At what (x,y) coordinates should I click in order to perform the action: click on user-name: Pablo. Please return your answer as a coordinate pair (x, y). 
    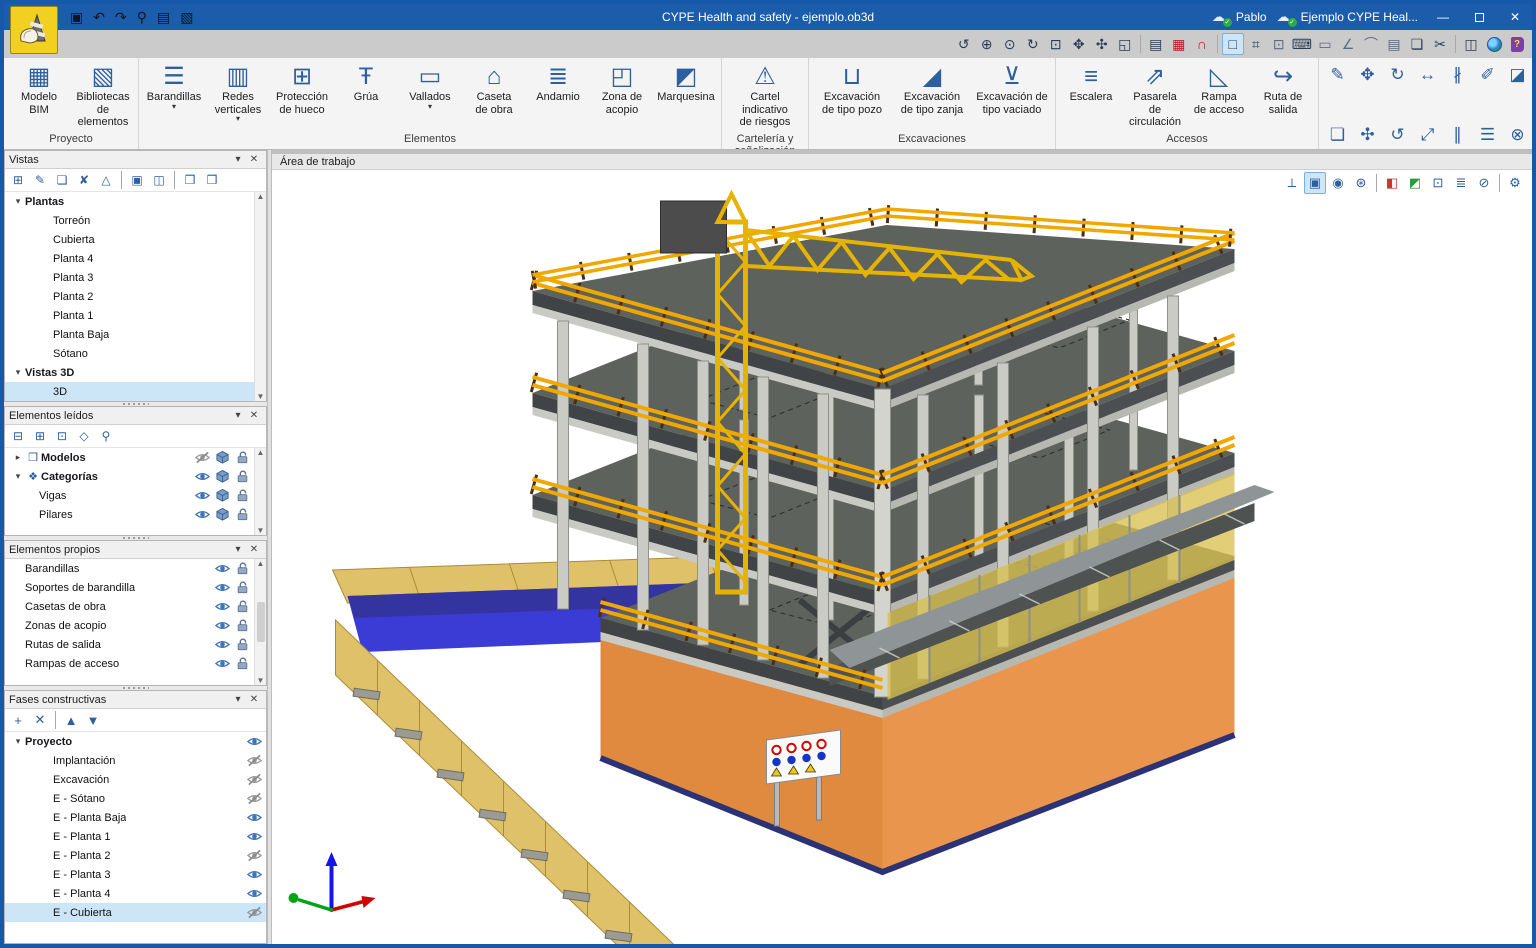
    Looking at the image, I should click on (1251, 17).